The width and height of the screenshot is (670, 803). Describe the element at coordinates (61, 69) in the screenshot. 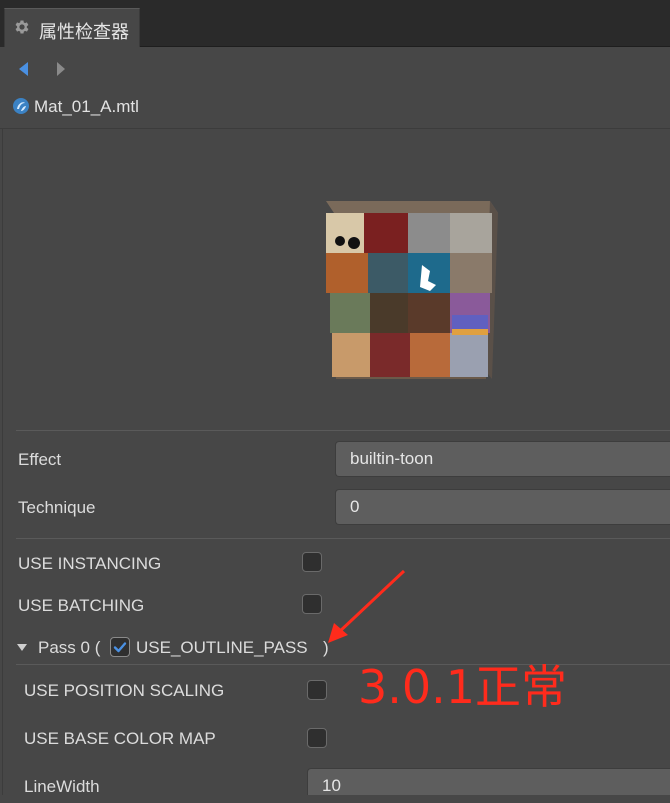

I see `forward-arrow-icon` at that location.